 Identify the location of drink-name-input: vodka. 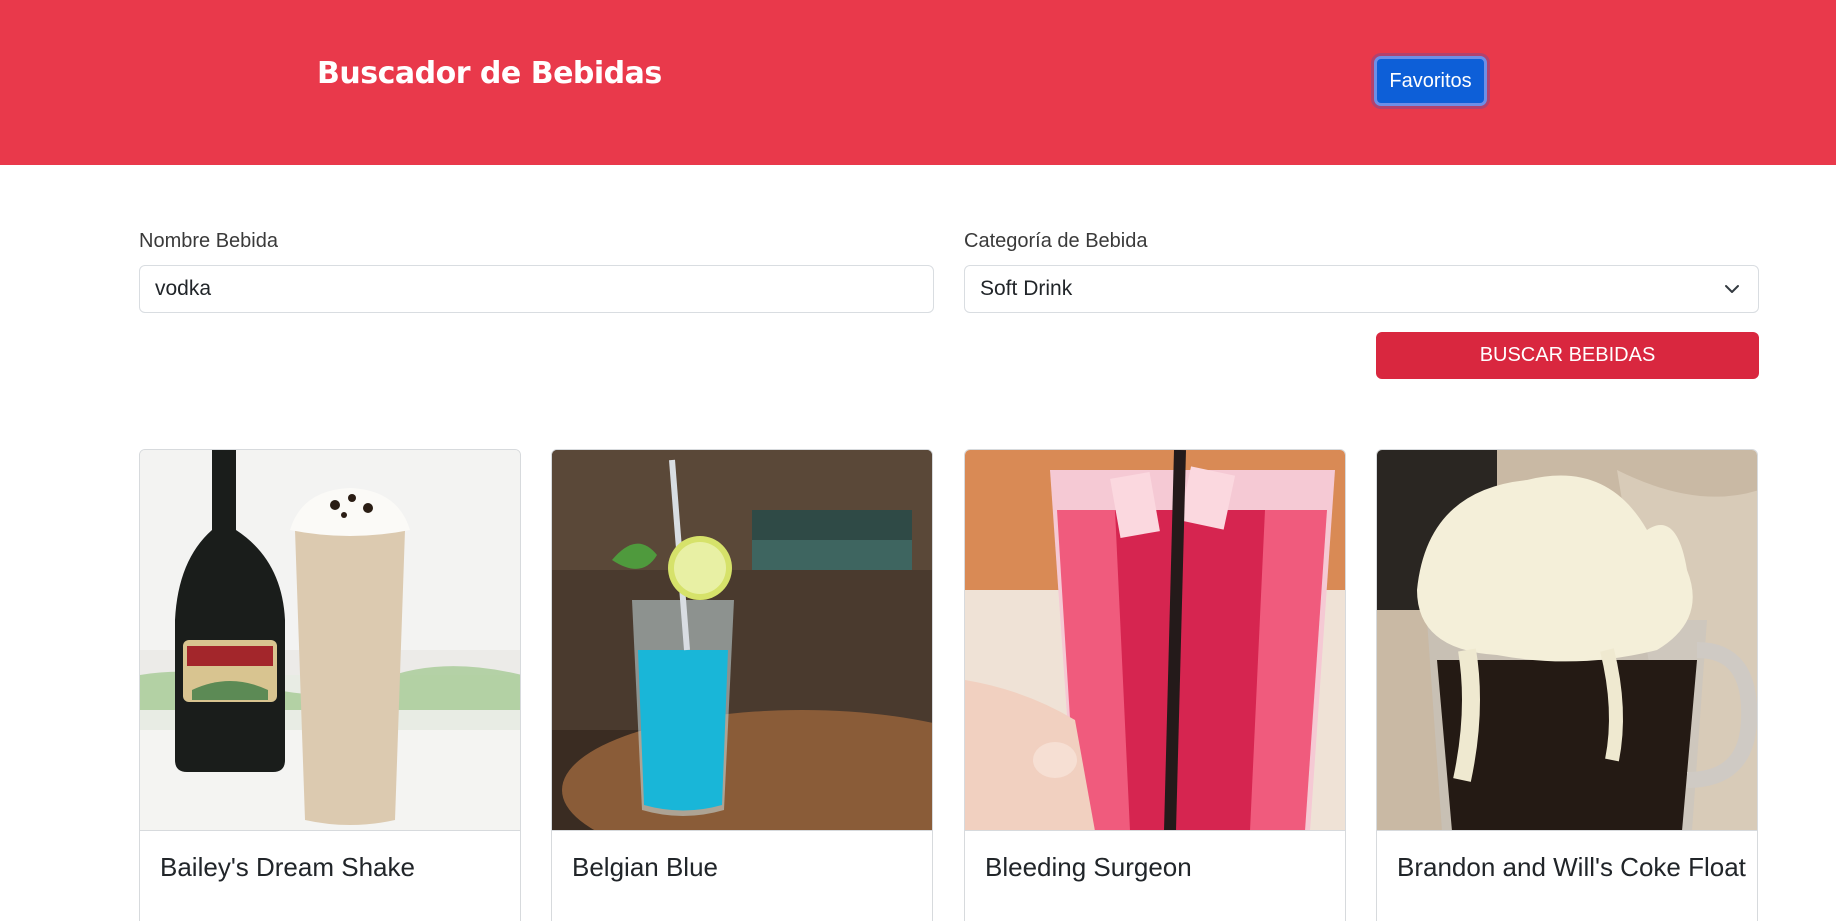
(536, 289).